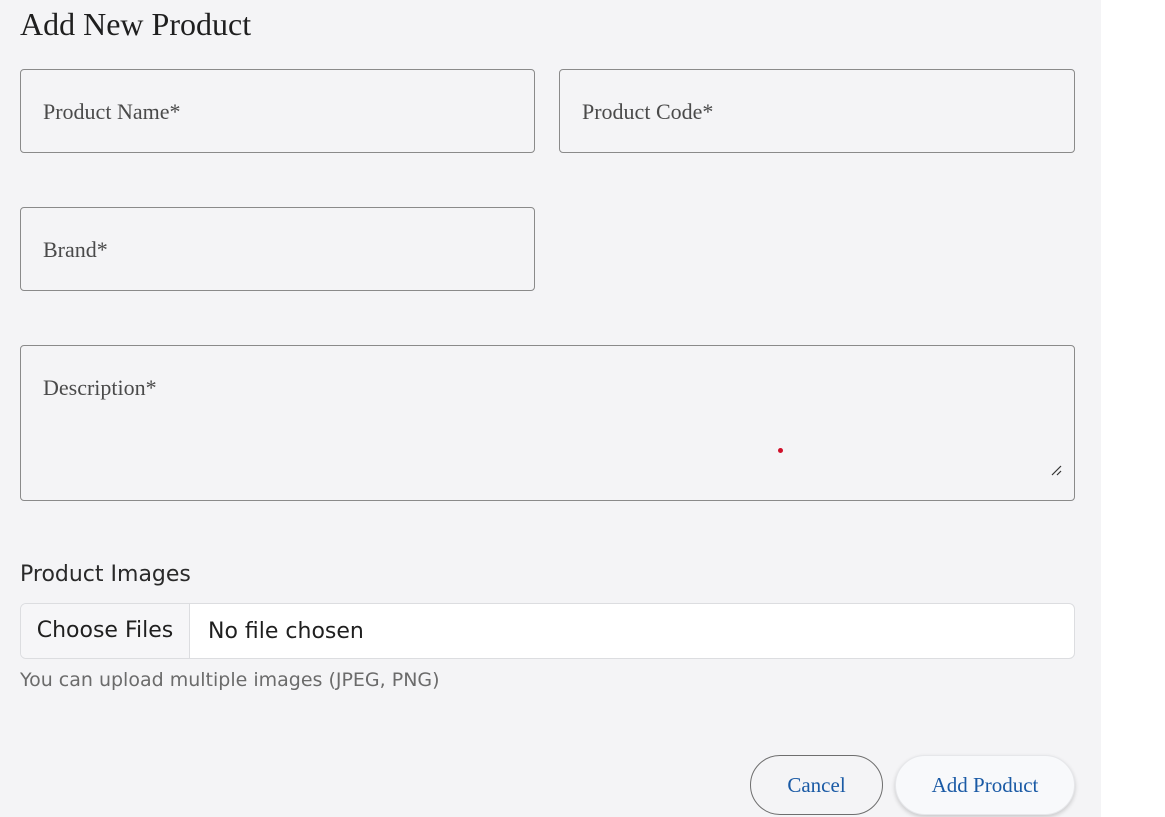 This screenshot has height=817, width=1165. What do you see at coordinates (547, 631) in the screenshot?
I see `product-images-file-input: Choose Files No file chosen` at bounding box center [547, 631].